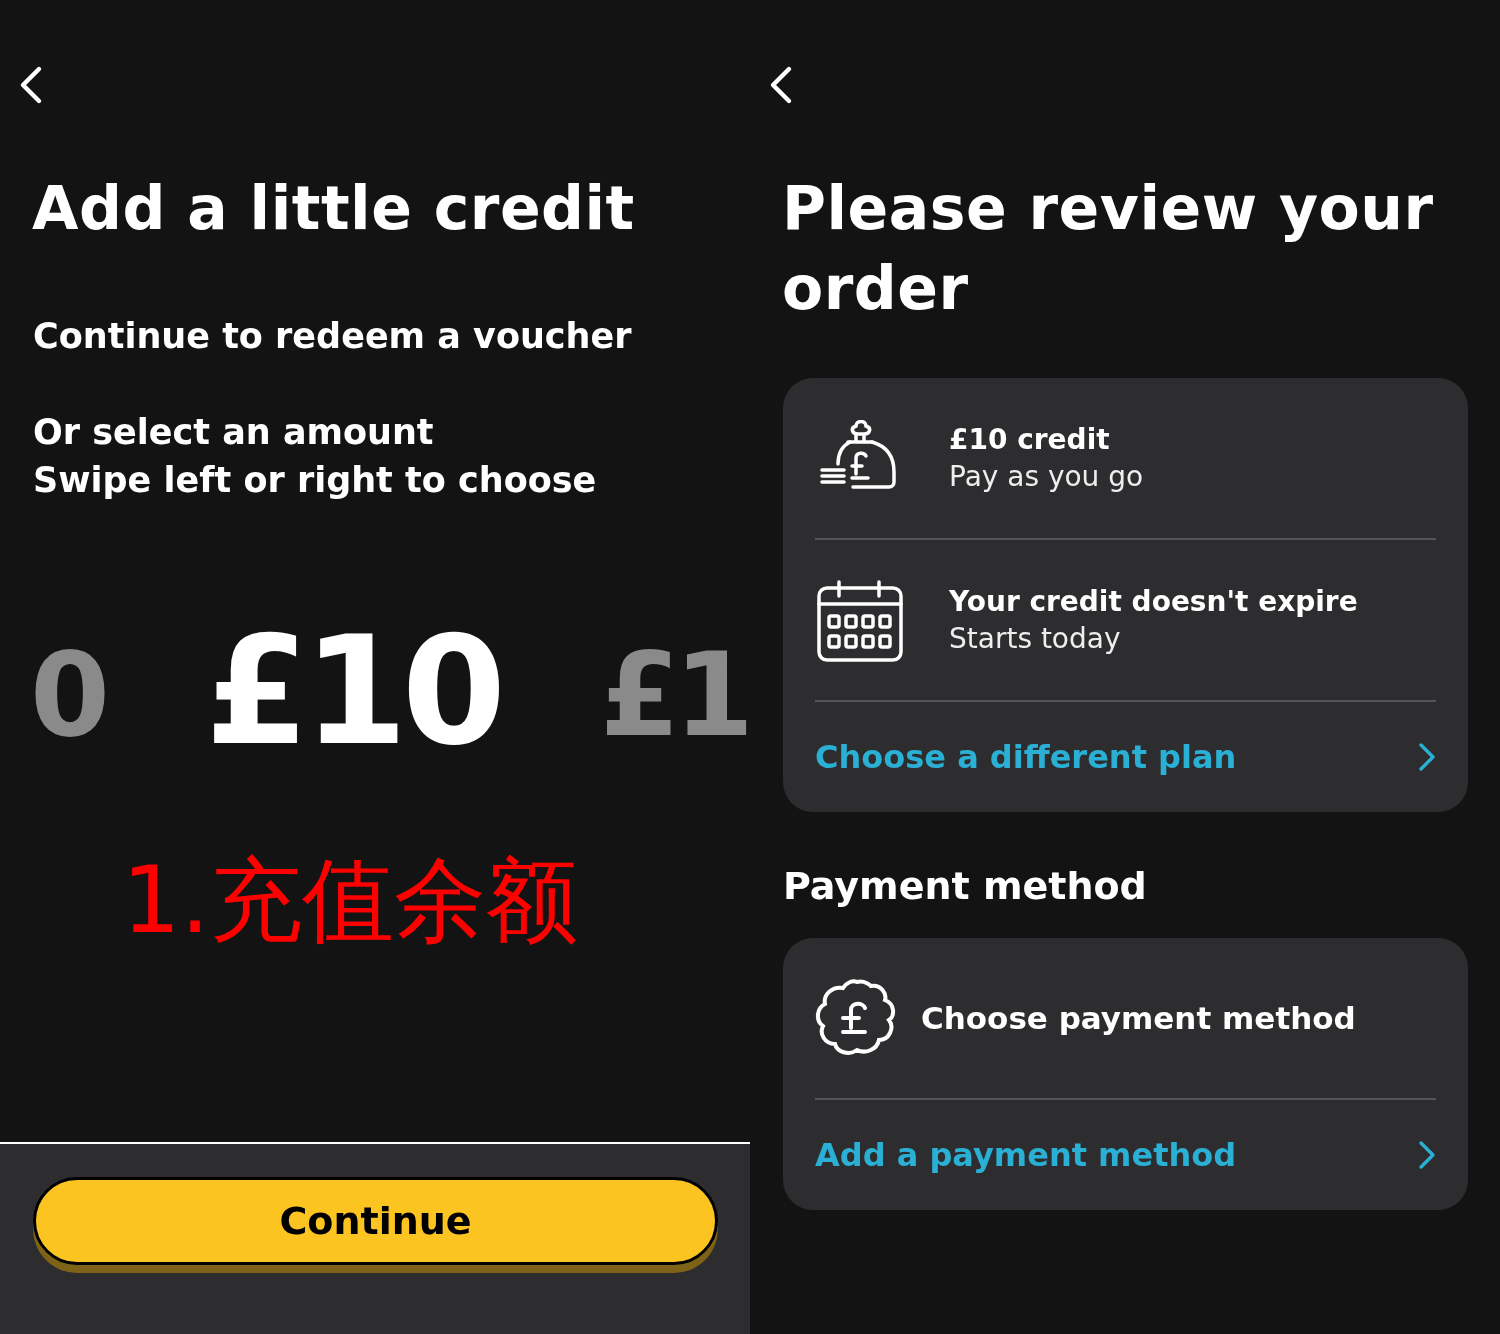  What do you see at coordinates (67, 695) in the screenshot?
I see `amount-option: 0` at bounding box center [67, 695].